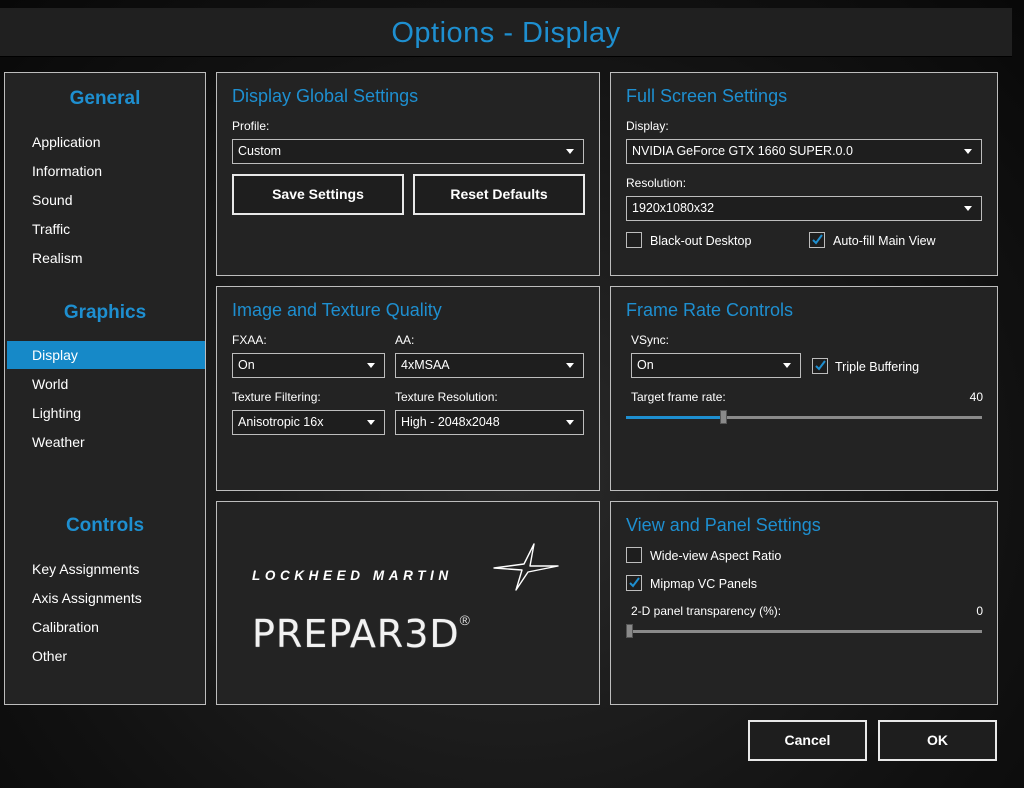 Image resolution: width=1024 pixels, height=788 pixels. I want to click on vsync-label: VSync:, so click(650, 340).